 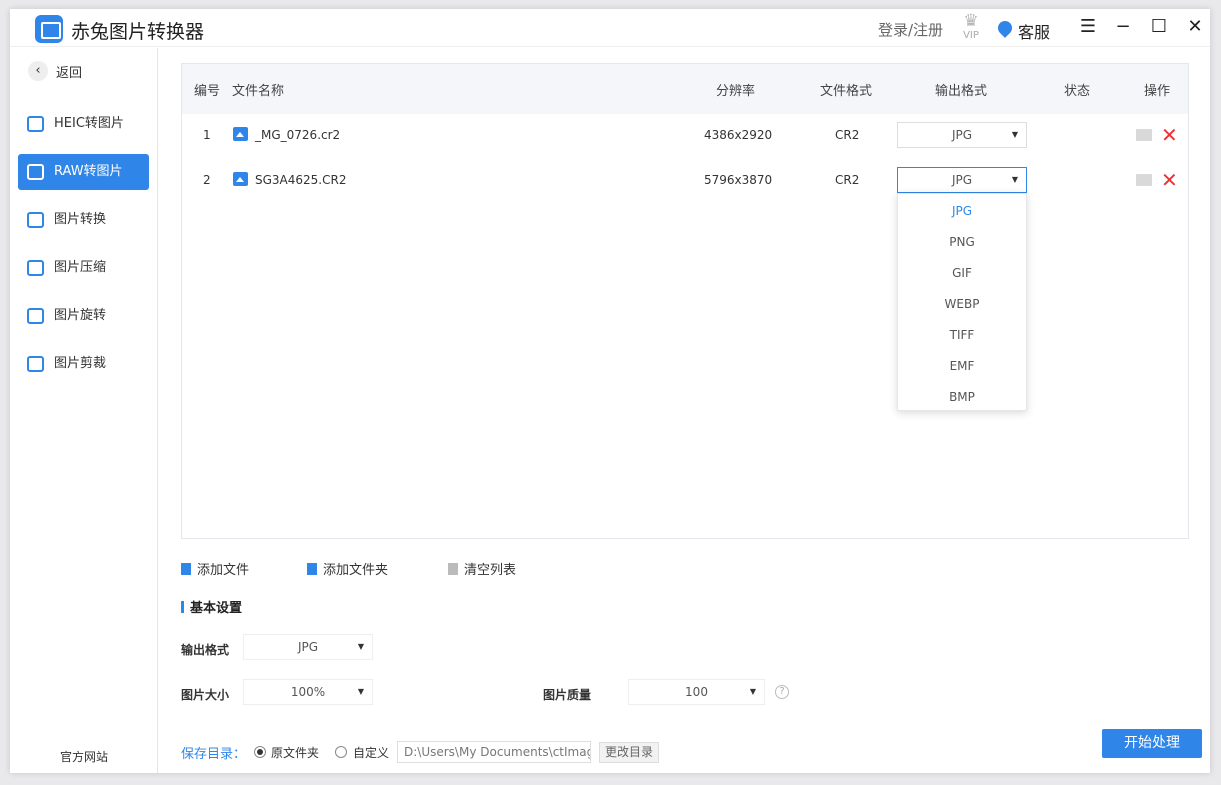 What do you see at coordinates (38, 71) in the screenshot?
I see `chevron-left-icon: ‹` at bounding box center [38, 71].